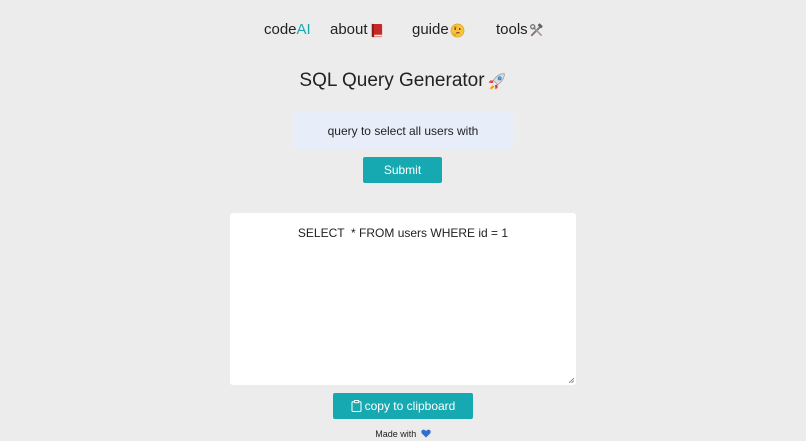 Image resolution: width=806 pixels, height=441 pixels. I want to click on title-row: SQL Query Generator, so click(403, 81).